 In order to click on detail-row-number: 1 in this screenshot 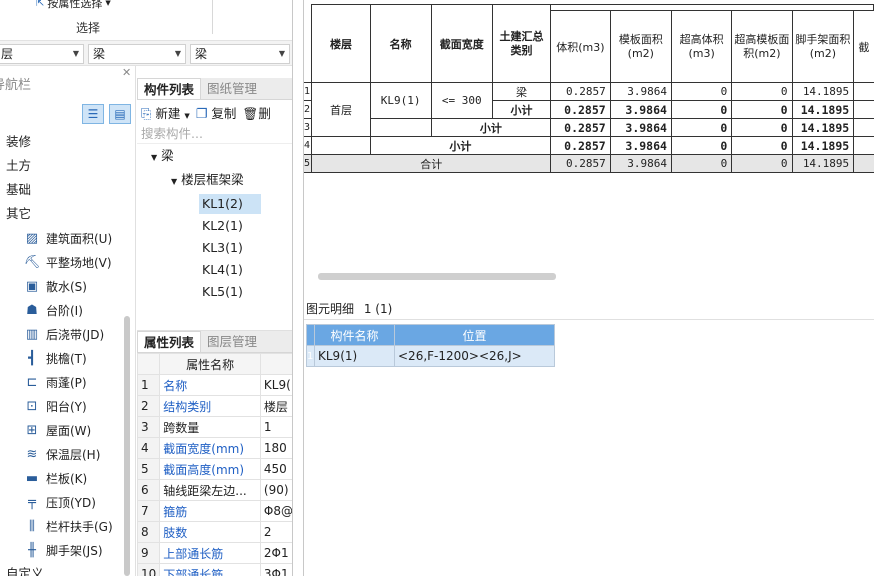, I will do `click(310, 356)`.